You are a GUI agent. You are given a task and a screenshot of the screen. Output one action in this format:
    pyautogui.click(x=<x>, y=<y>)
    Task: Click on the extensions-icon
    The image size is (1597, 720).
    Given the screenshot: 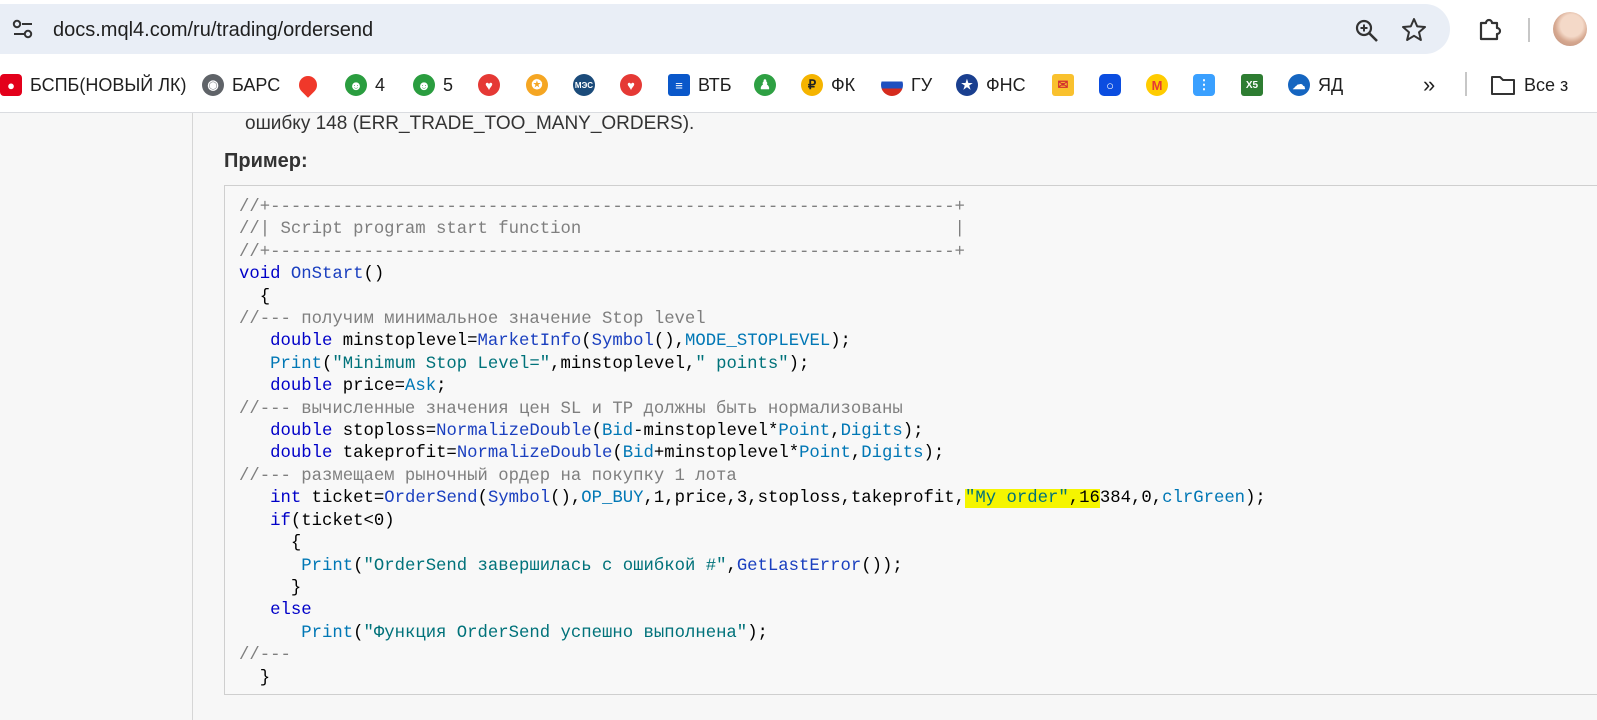 What is the action you would take?
    pyautogui.click(x=1490, y=28)
    